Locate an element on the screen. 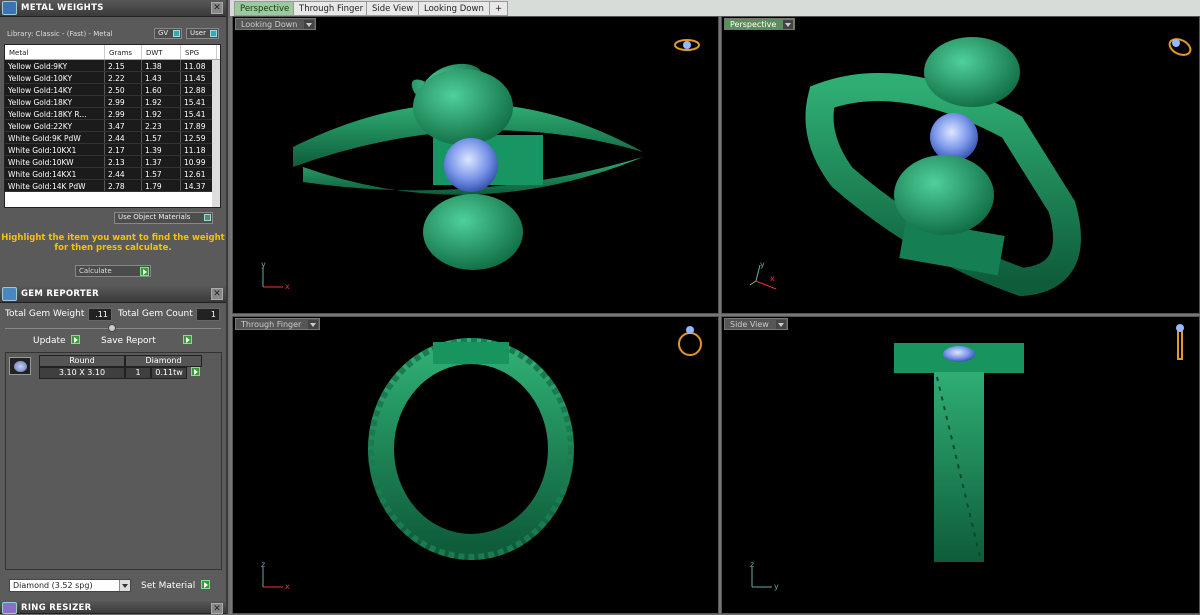 Image resolution: width=1200 pixels, height=615 pixels. table-cell: 1.60 is located at coordinates (161, 89).